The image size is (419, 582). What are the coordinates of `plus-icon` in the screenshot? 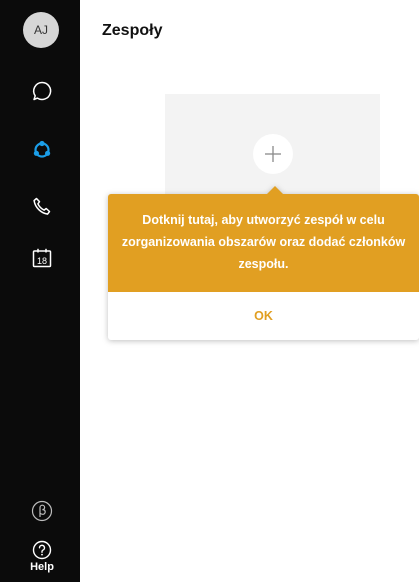 It's located at (273, 154).